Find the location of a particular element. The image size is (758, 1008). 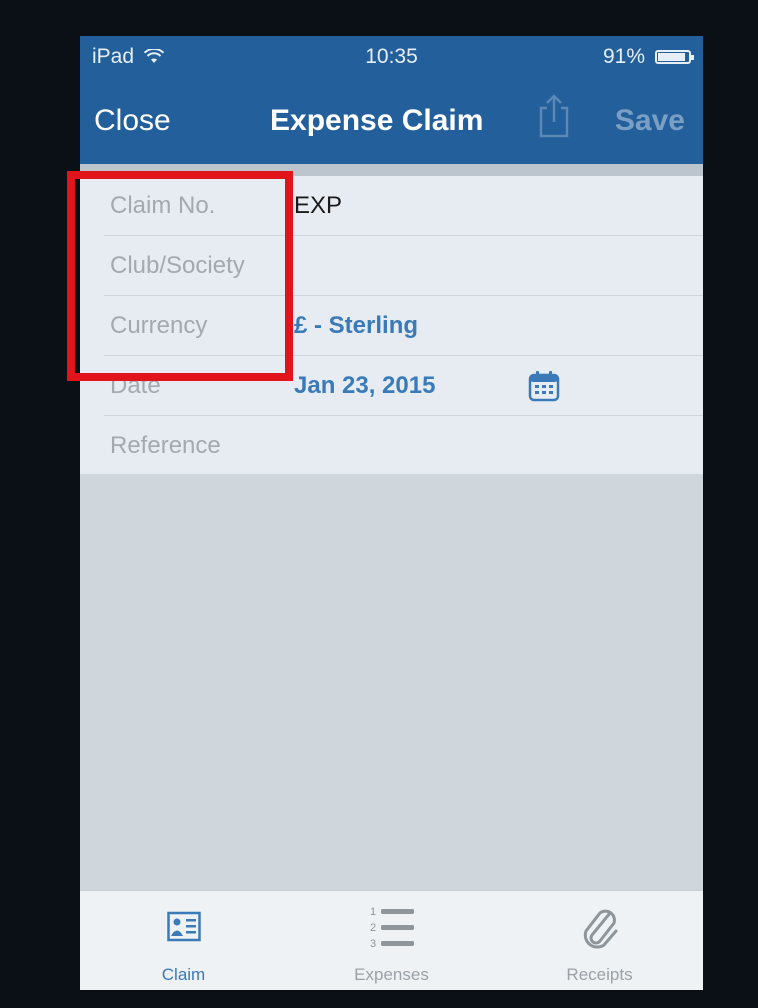

tab-receipts: Receipts is located at coordinates (599, 940).